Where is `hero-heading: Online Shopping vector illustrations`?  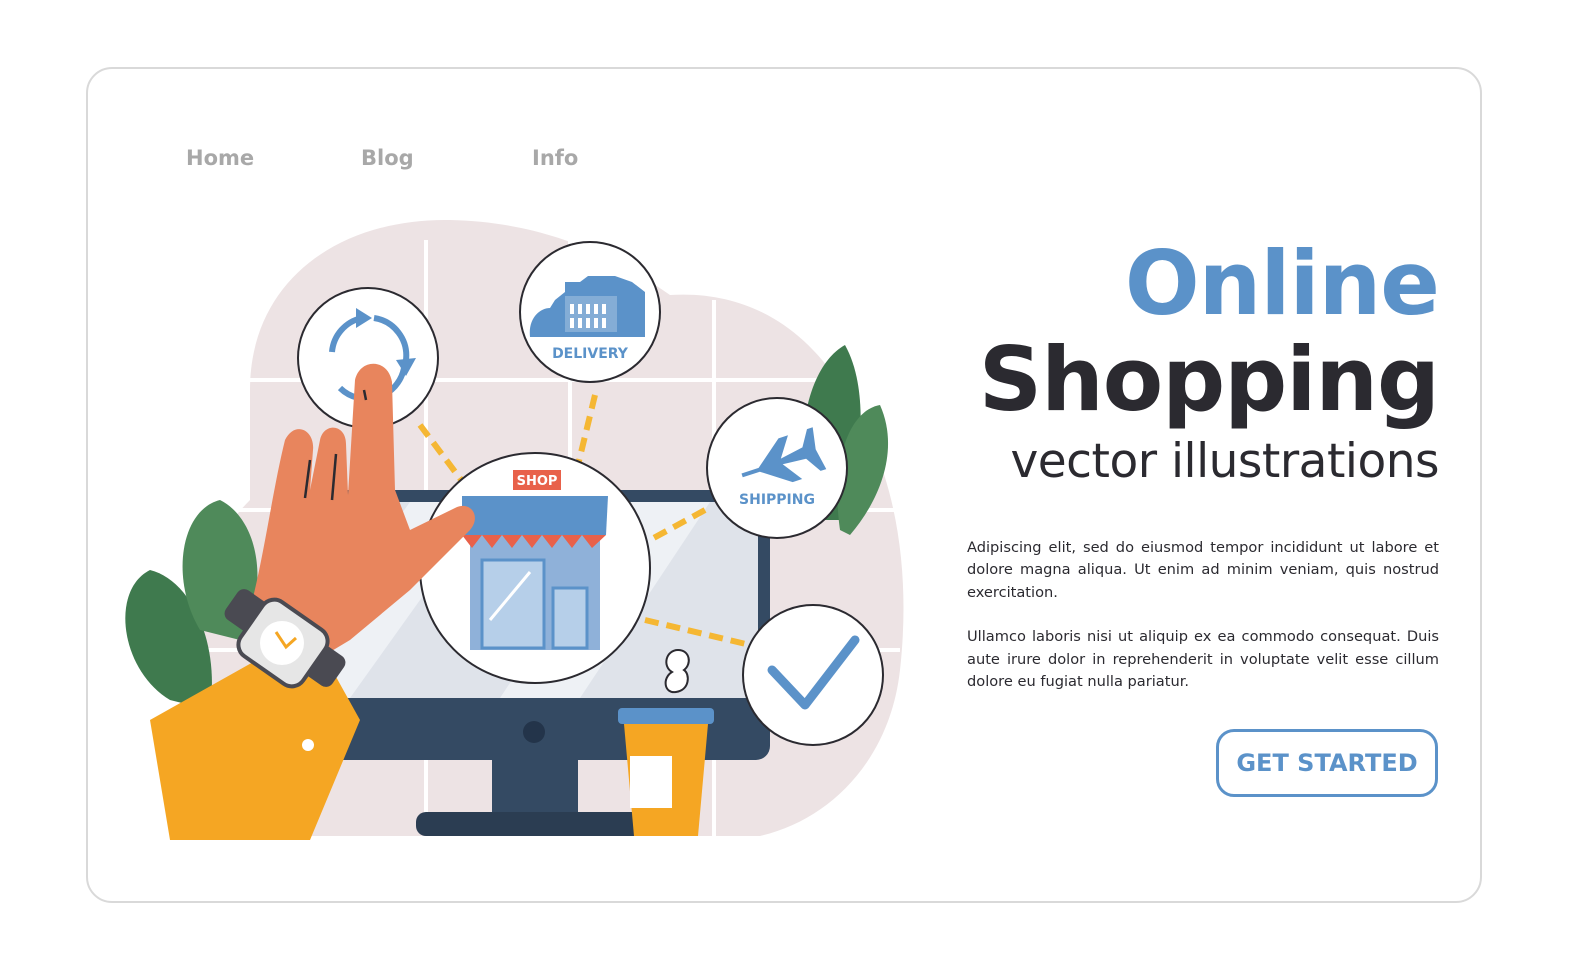
hero-heading: Online Shopping vector illustrations is located at coordinates (1159, 362).